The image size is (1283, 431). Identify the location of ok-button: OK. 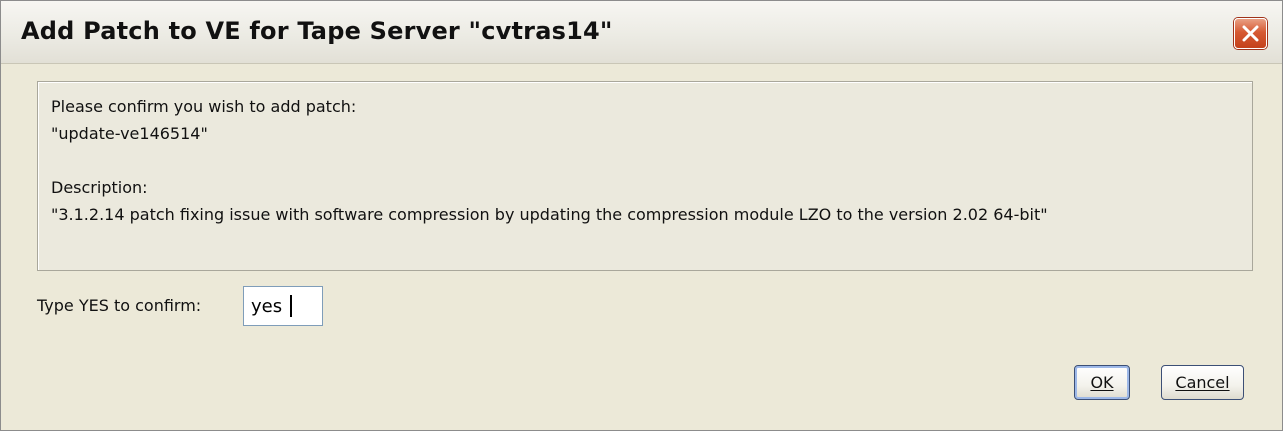
(1102, 382).